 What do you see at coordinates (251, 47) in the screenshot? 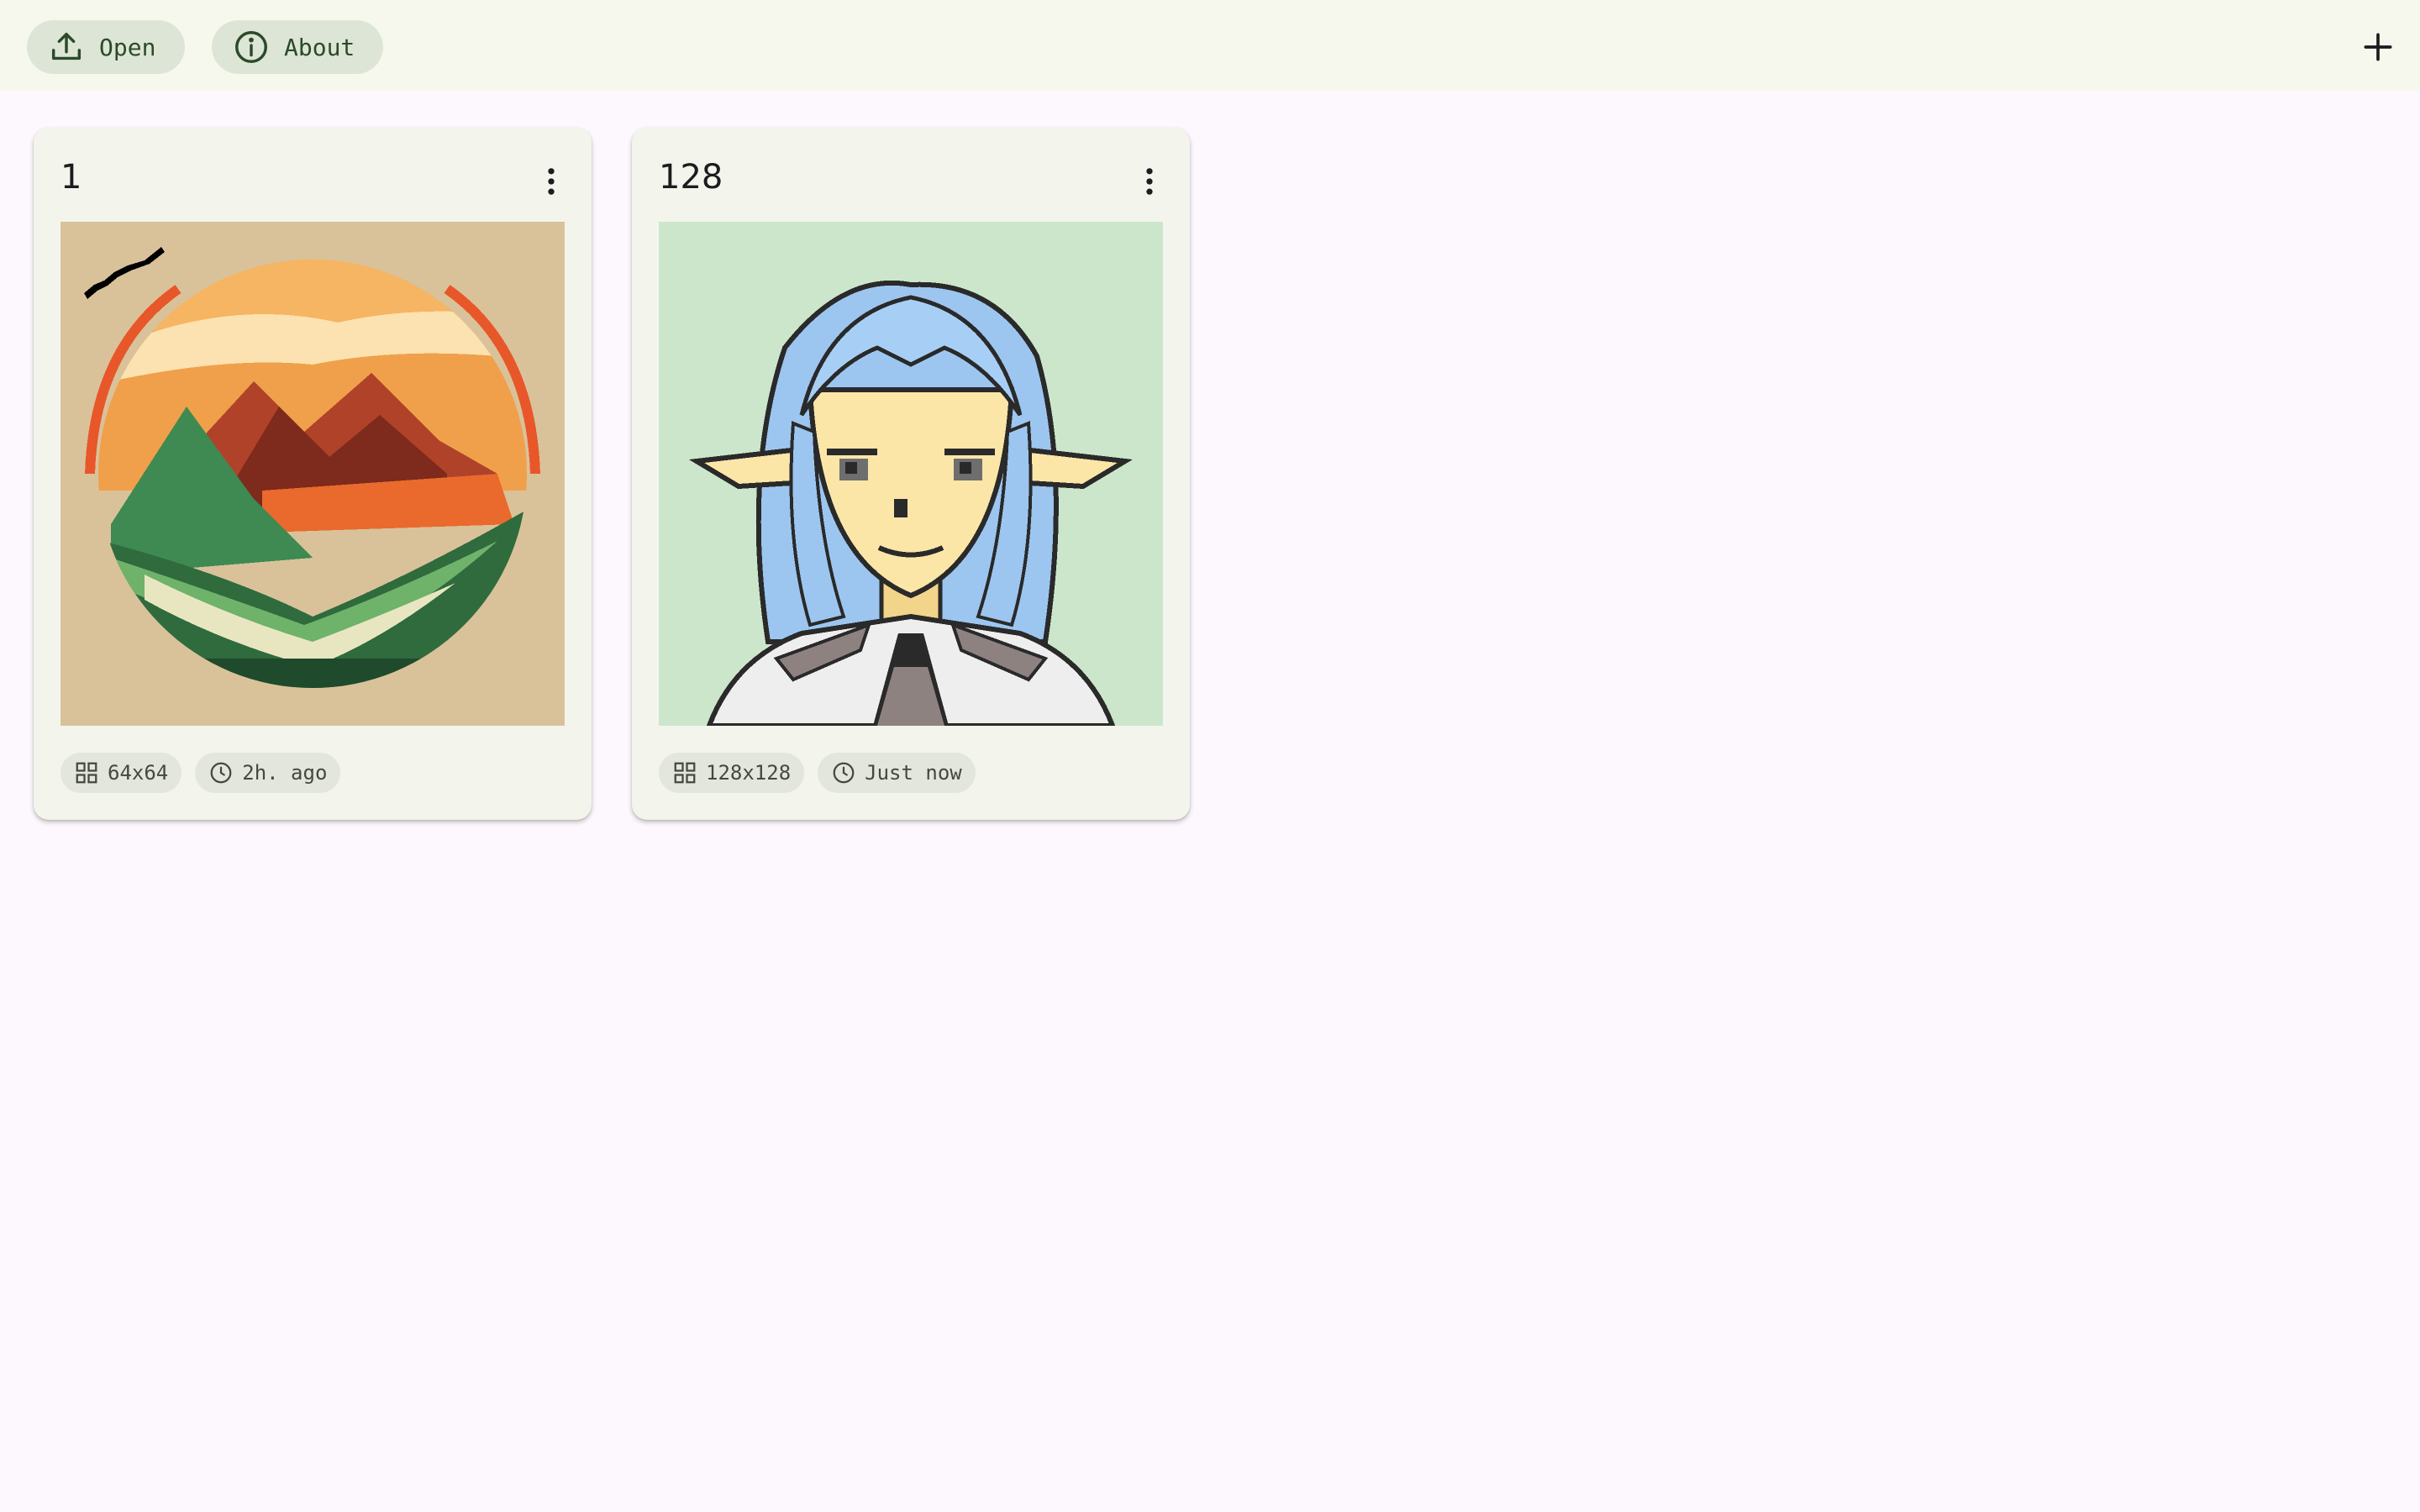
I see `info-icon` at bounding box center [251, 47].